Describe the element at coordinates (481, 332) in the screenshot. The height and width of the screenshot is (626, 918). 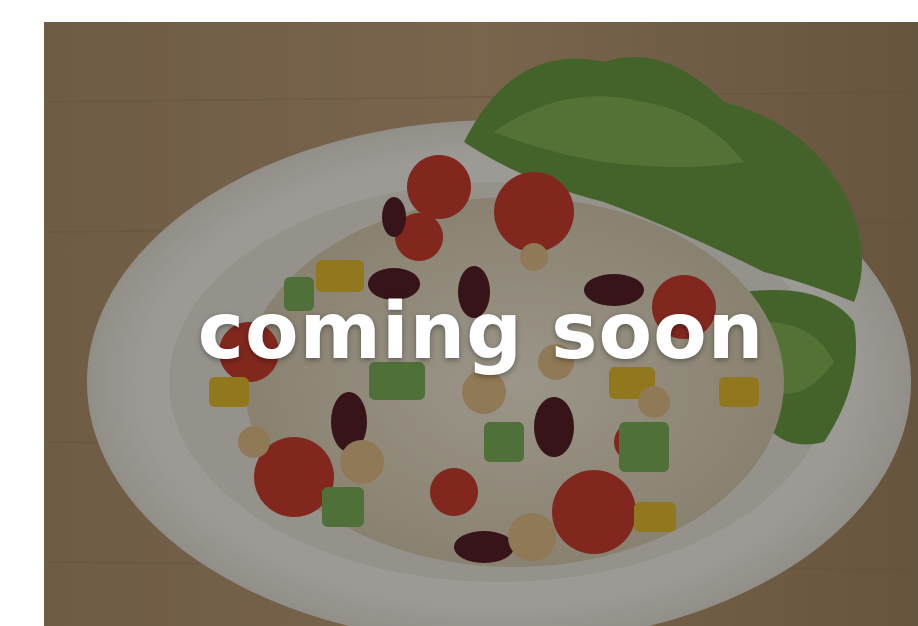
I see `coming-soon-message: coming soon` at that location.